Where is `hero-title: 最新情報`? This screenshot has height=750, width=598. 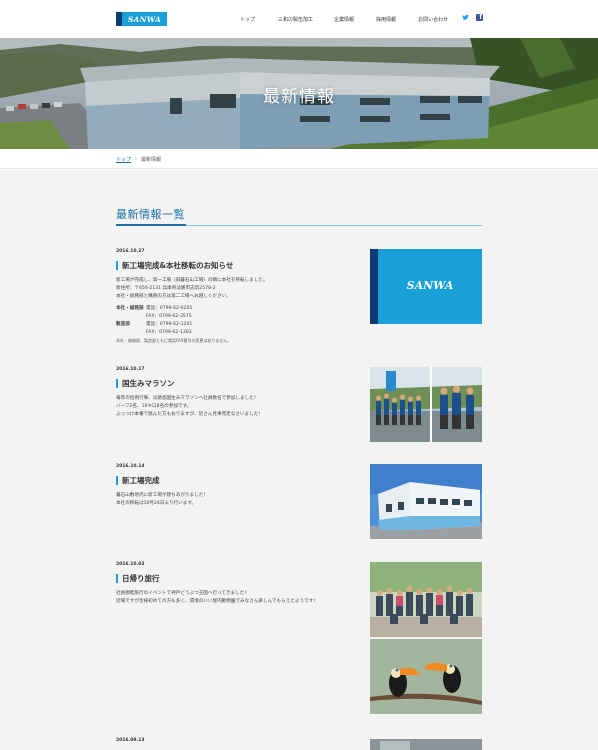 hero-title: 最新情報 is located at coordinates (299, 97).